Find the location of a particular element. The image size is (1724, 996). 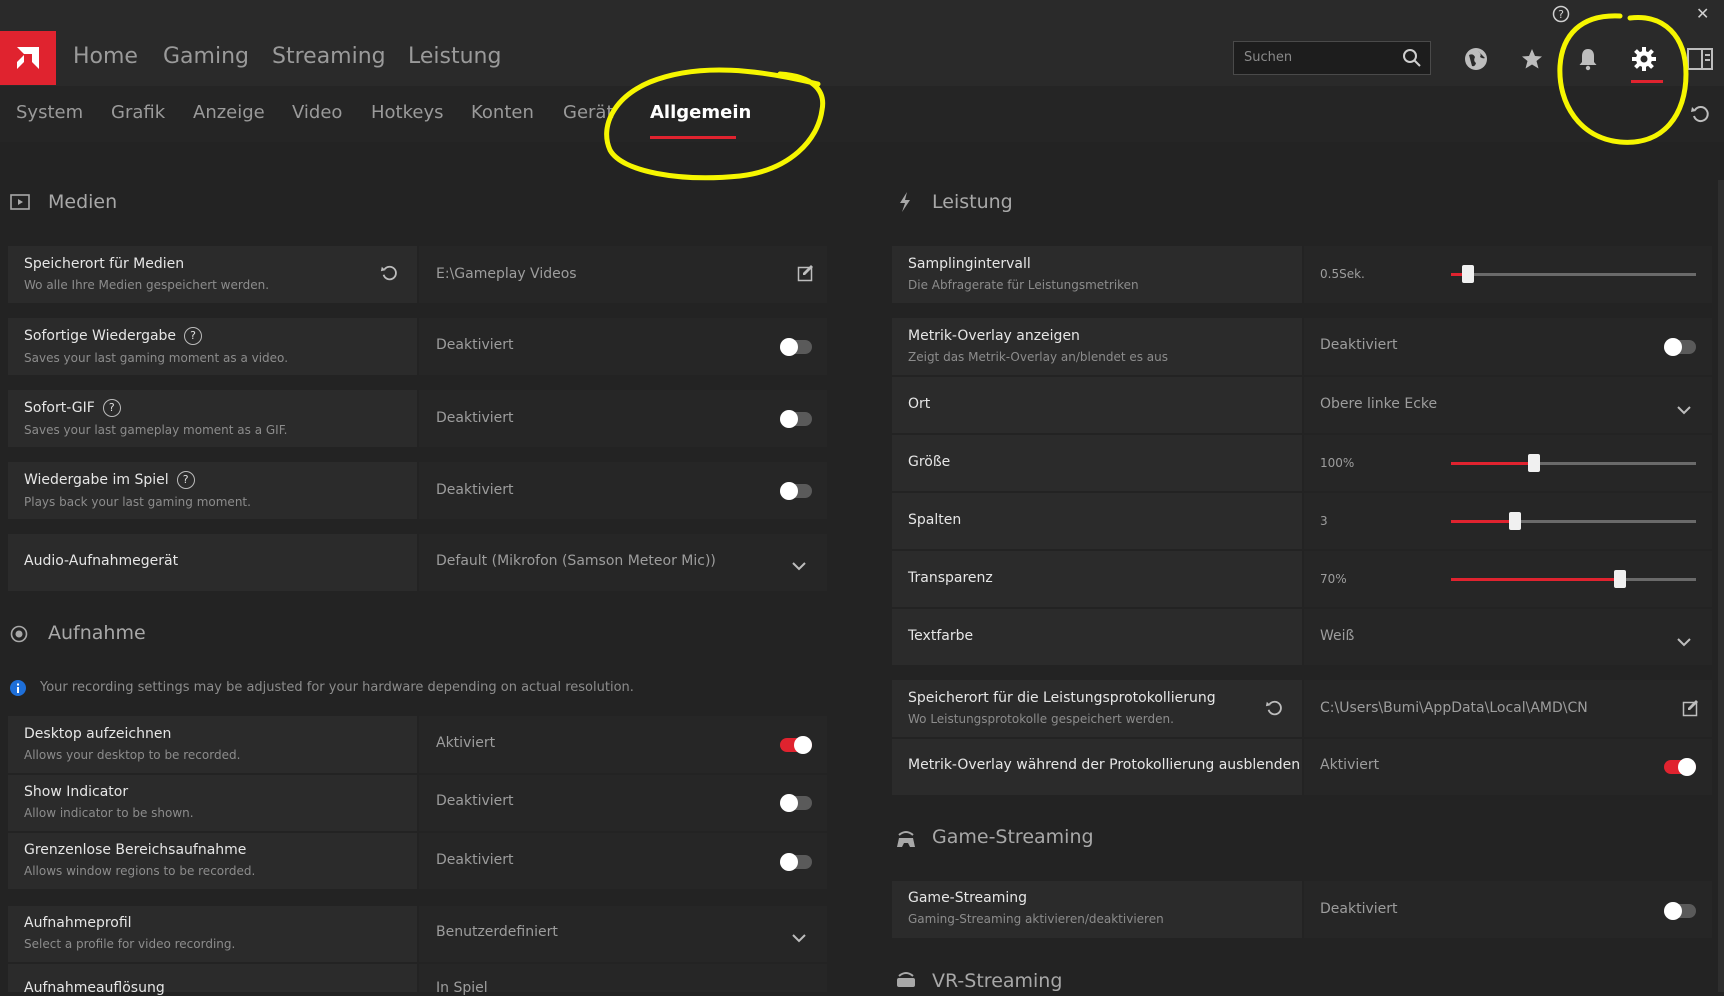

annotation-overlay is located at coordinates (1146, 97).